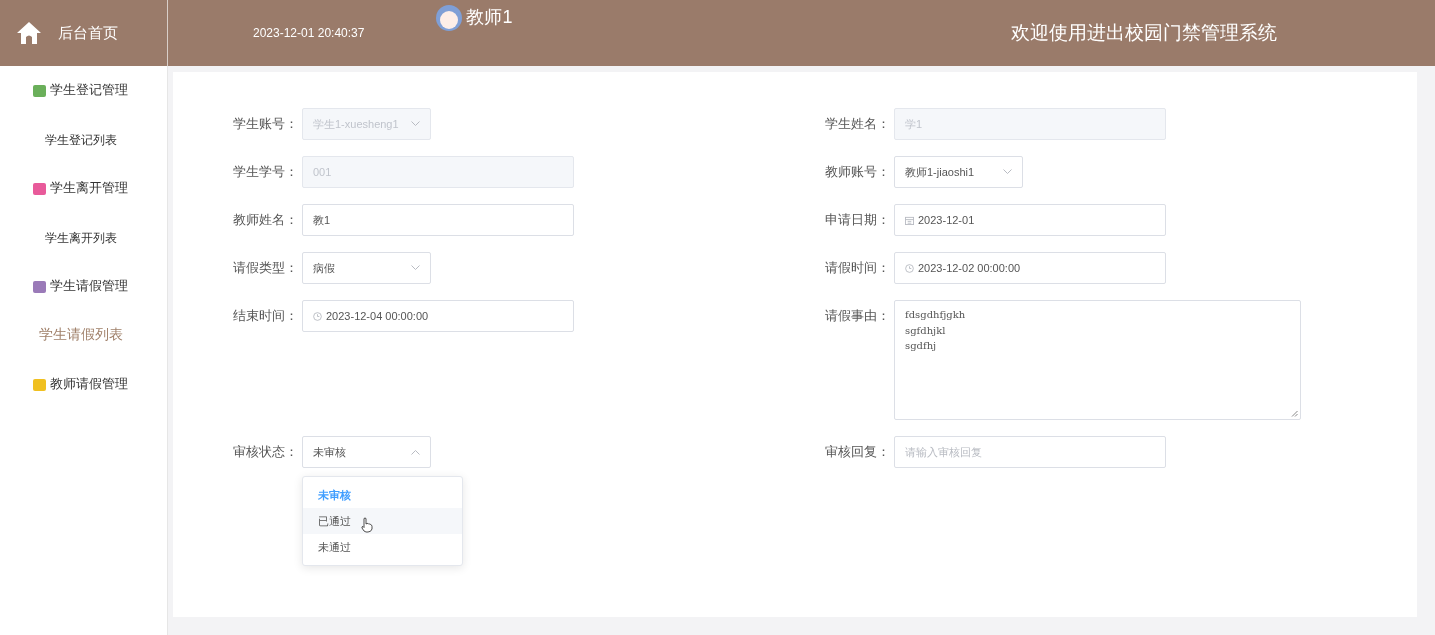 The width and height of the screenshot is (1435, 635). Describe the element at coordinates (89, 286) in the screenshot. I see `sidebar-menu-item: 学生请假管理` at that location.